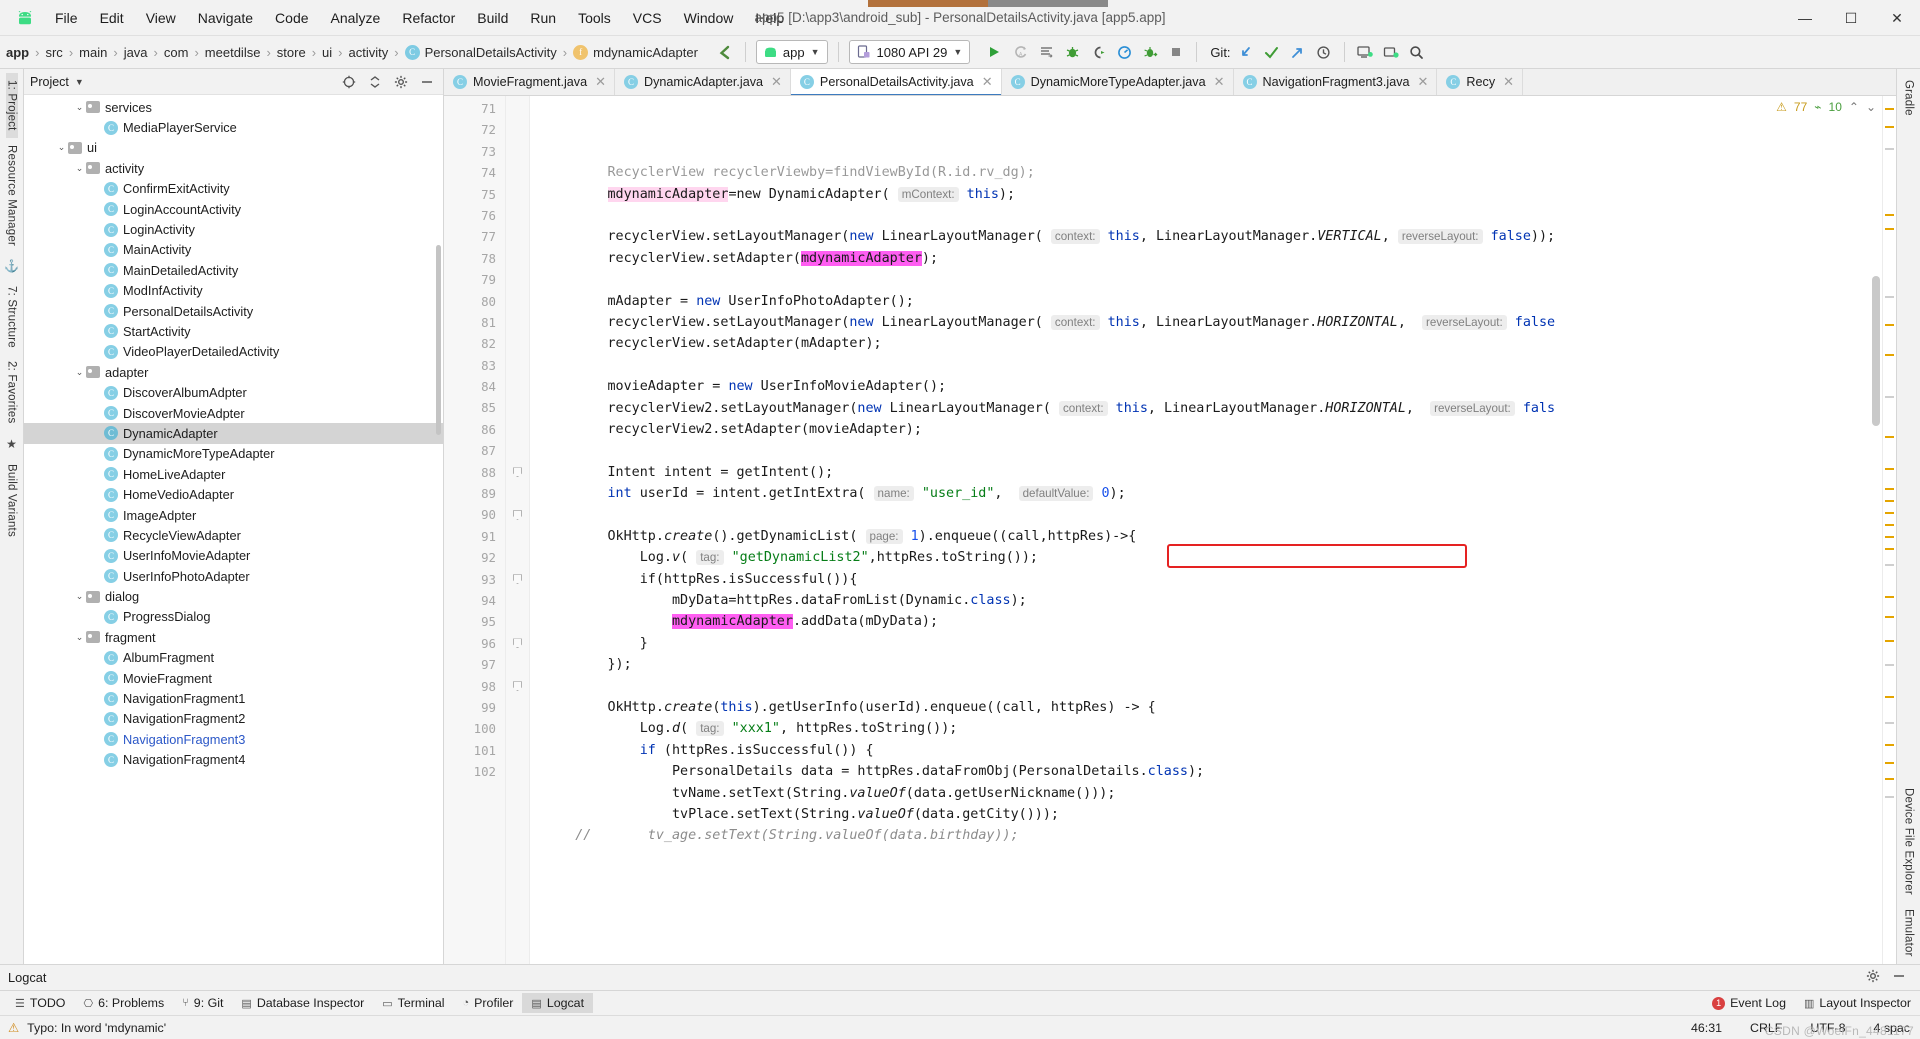 This screenshot has width=1920, height=1039. What do you see at coordinates (233, 52) in the screenshot?
I see `breadcrumb-meetdilse: meetdilse` at bounding box center [233, 52].